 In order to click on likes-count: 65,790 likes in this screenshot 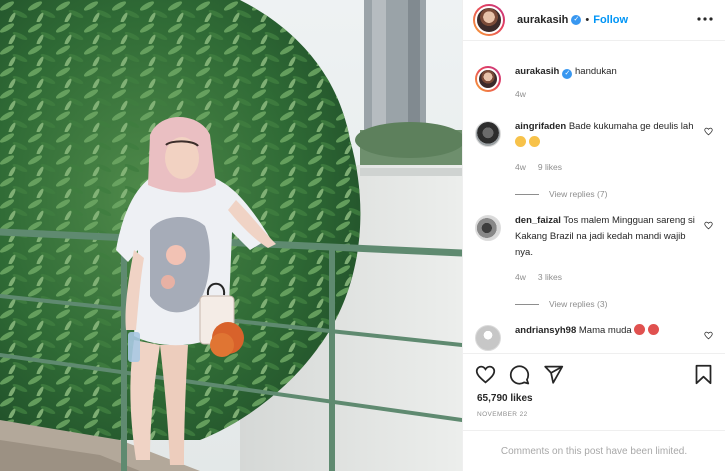, I will do `click(594, 394)`.